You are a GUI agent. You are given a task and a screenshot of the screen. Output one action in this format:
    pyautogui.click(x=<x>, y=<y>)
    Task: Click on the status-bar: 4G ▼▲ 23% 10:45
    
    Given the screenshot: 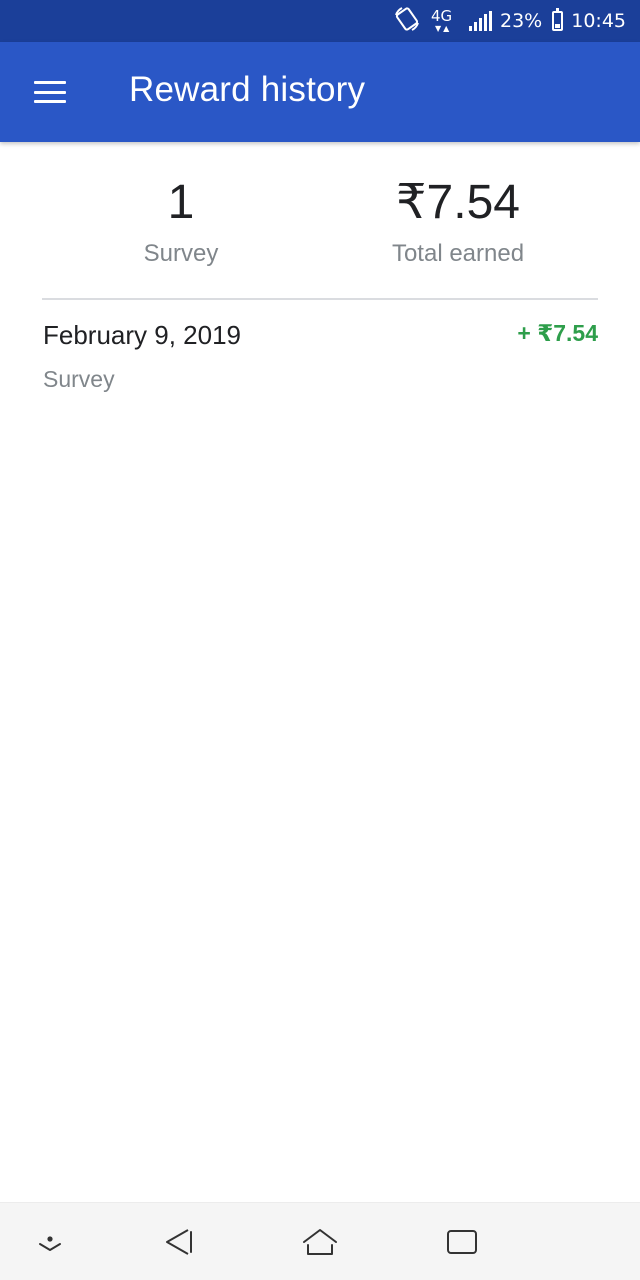 What is the action you would take?
    pyautogui.click(x=320, y=21)
    